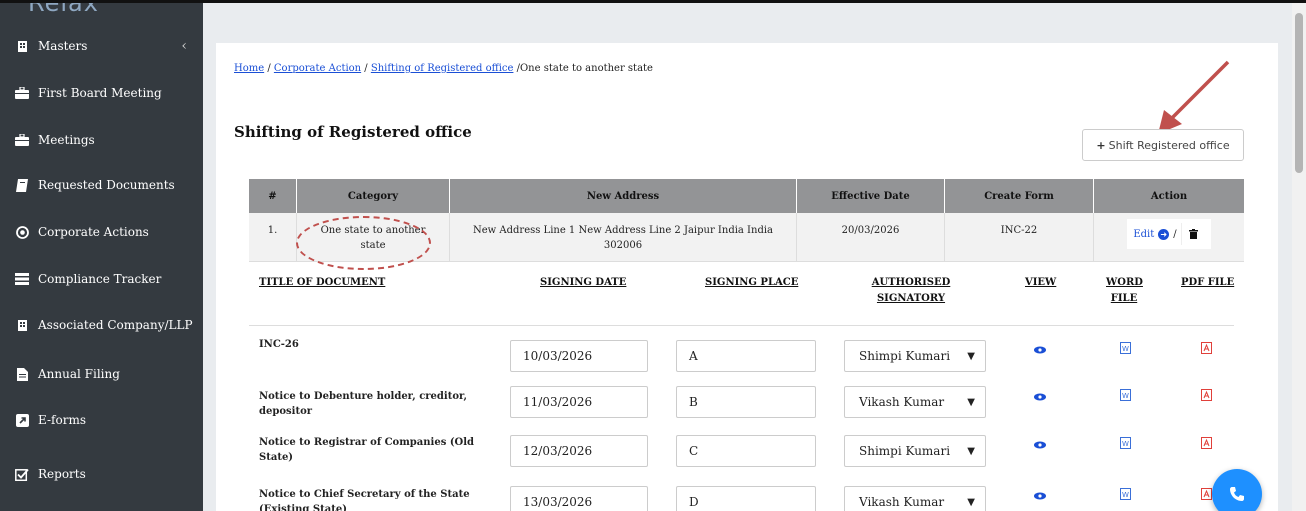 The height and width of the screenshot is (511, 1306). I want to click on sidebar-item-corporate-actions: Corporate Actions, so click(101, 232).